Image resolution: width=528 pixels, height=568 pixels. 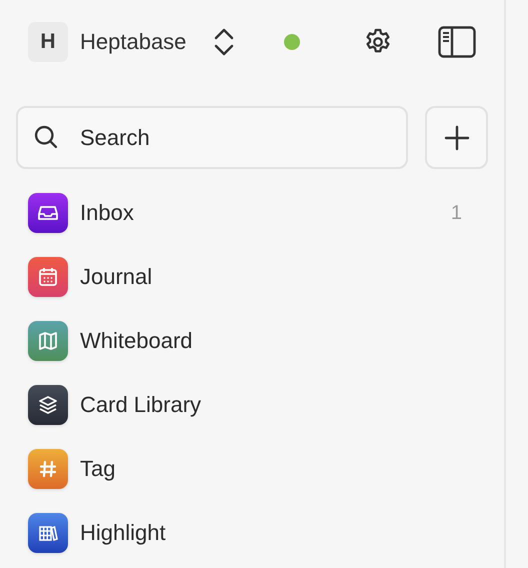 What do you see at coordinates (48, 405) in the screenshot?
I see `layers-icon` at bounding box center [48, 405].